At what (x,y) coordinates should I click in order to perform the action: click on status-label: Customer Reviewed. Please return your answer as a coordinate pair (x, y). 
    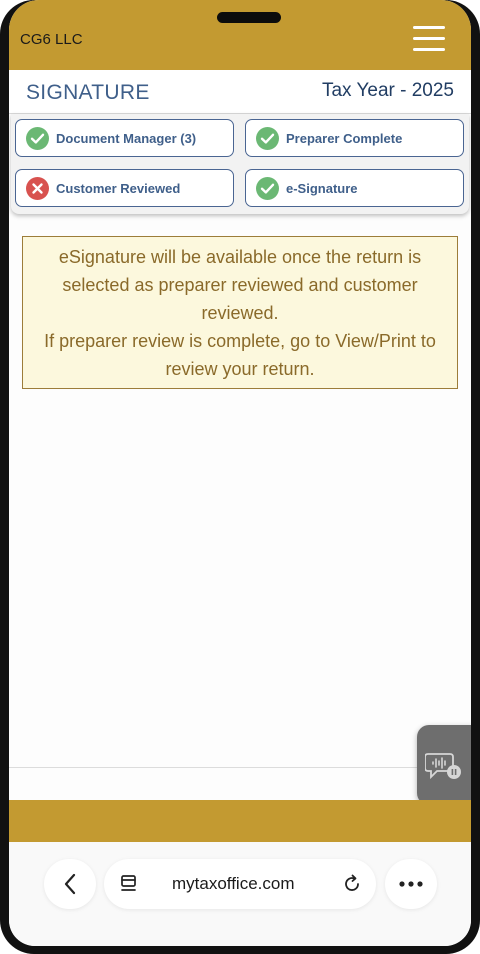
    Looking at the image, I should click on (118, 188).